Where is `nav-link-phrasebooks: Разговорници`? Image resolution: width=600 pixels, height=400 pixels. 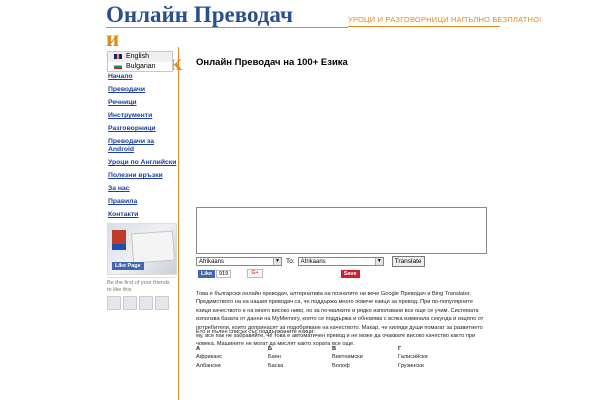
nav-link-phrasebooks: Разговорници is located at coordinates (143, 129).